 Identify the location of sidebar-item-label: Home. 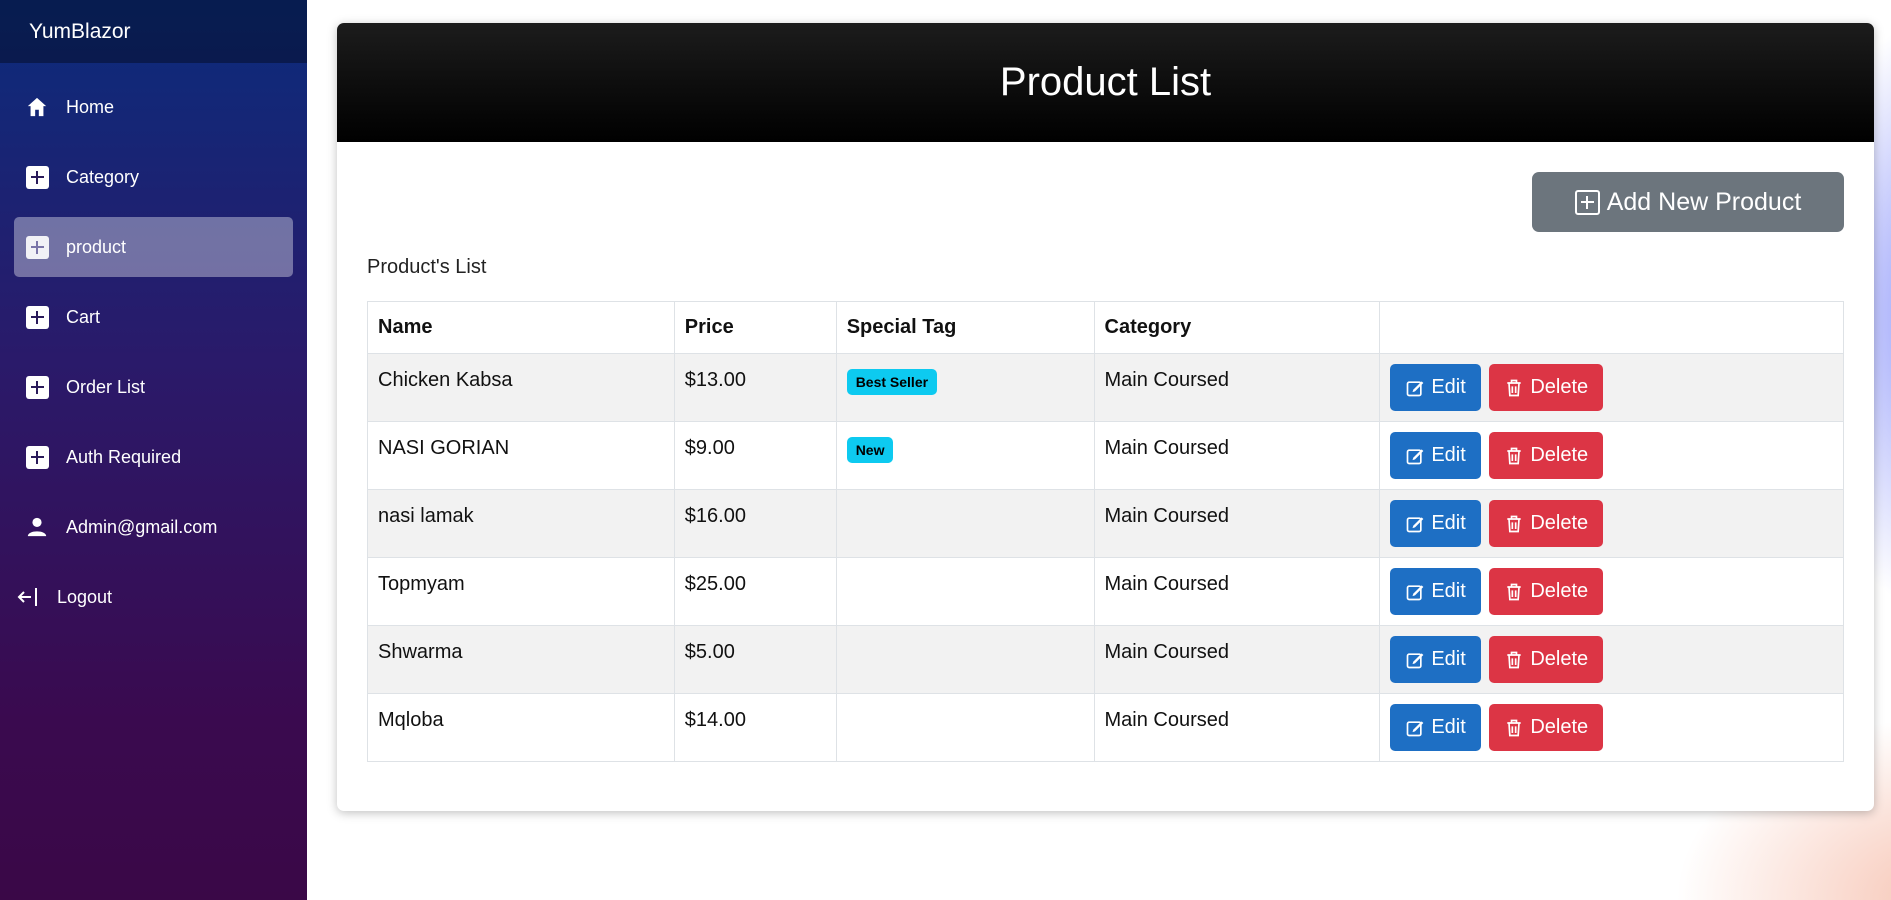
(90, 106).